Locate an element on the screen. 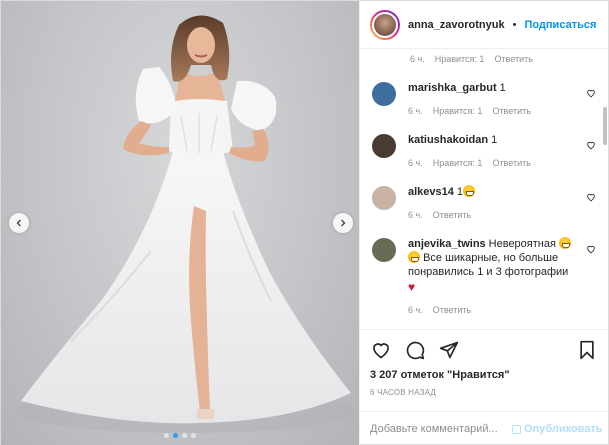 Image resolution: width=609 pixels, height=445 pixels. follow-button: Подписаться is located at coordinates (560, 25).